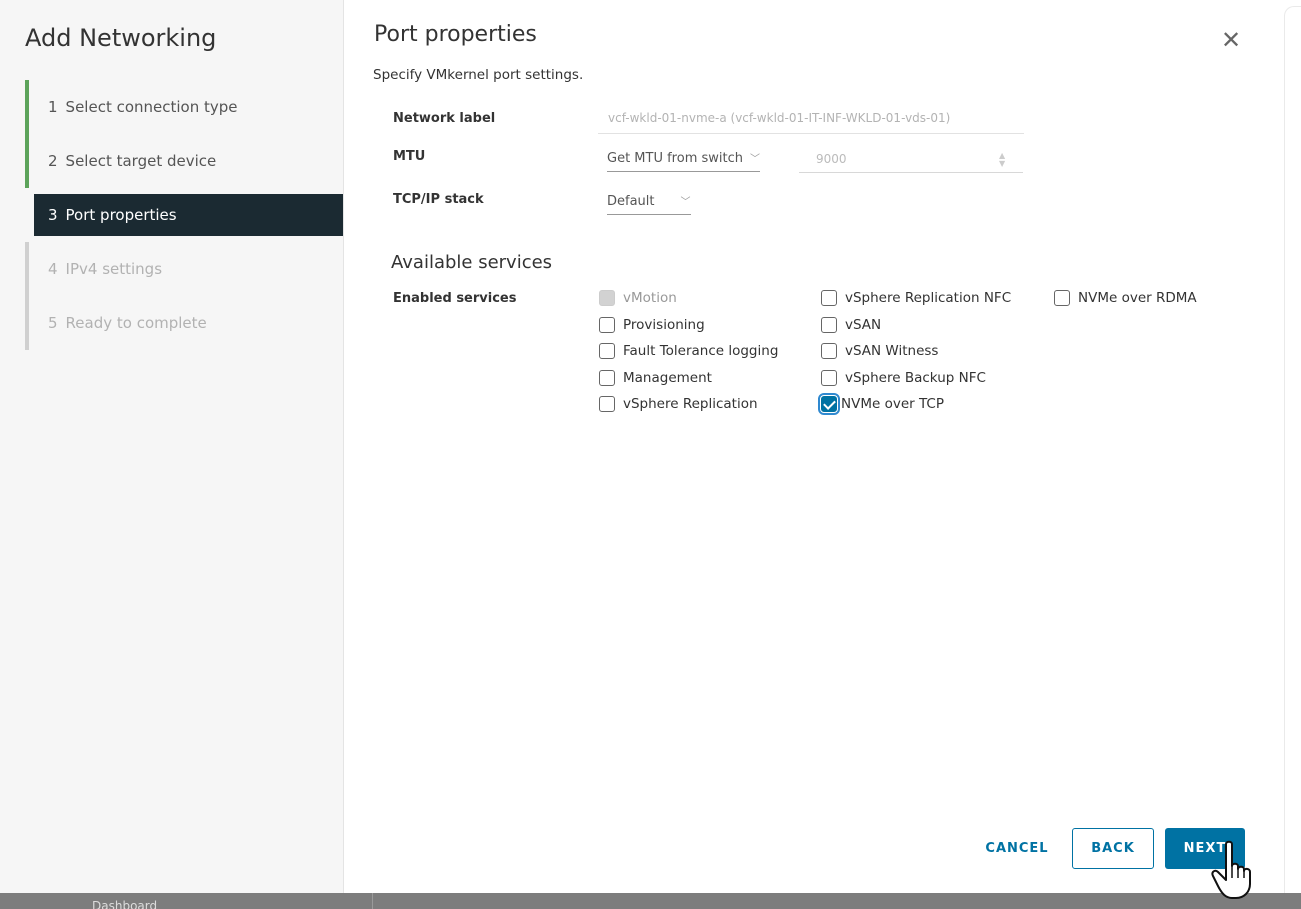  I want to click on step-select-connection-type: 1 Select connection type, so click(184, 107).